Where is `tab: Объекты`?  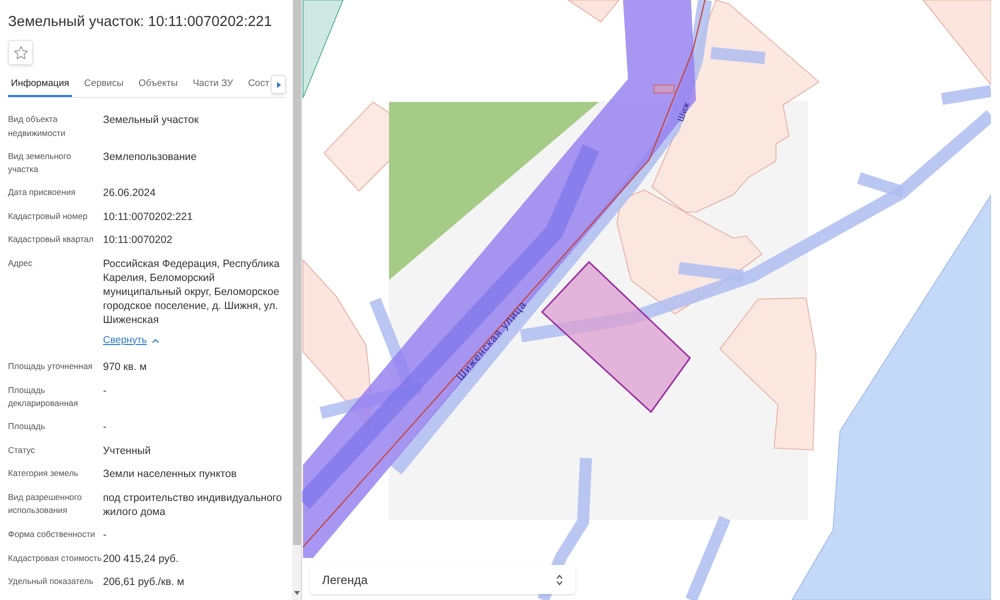
tab: Объекты is located at coordinates (158, 85).